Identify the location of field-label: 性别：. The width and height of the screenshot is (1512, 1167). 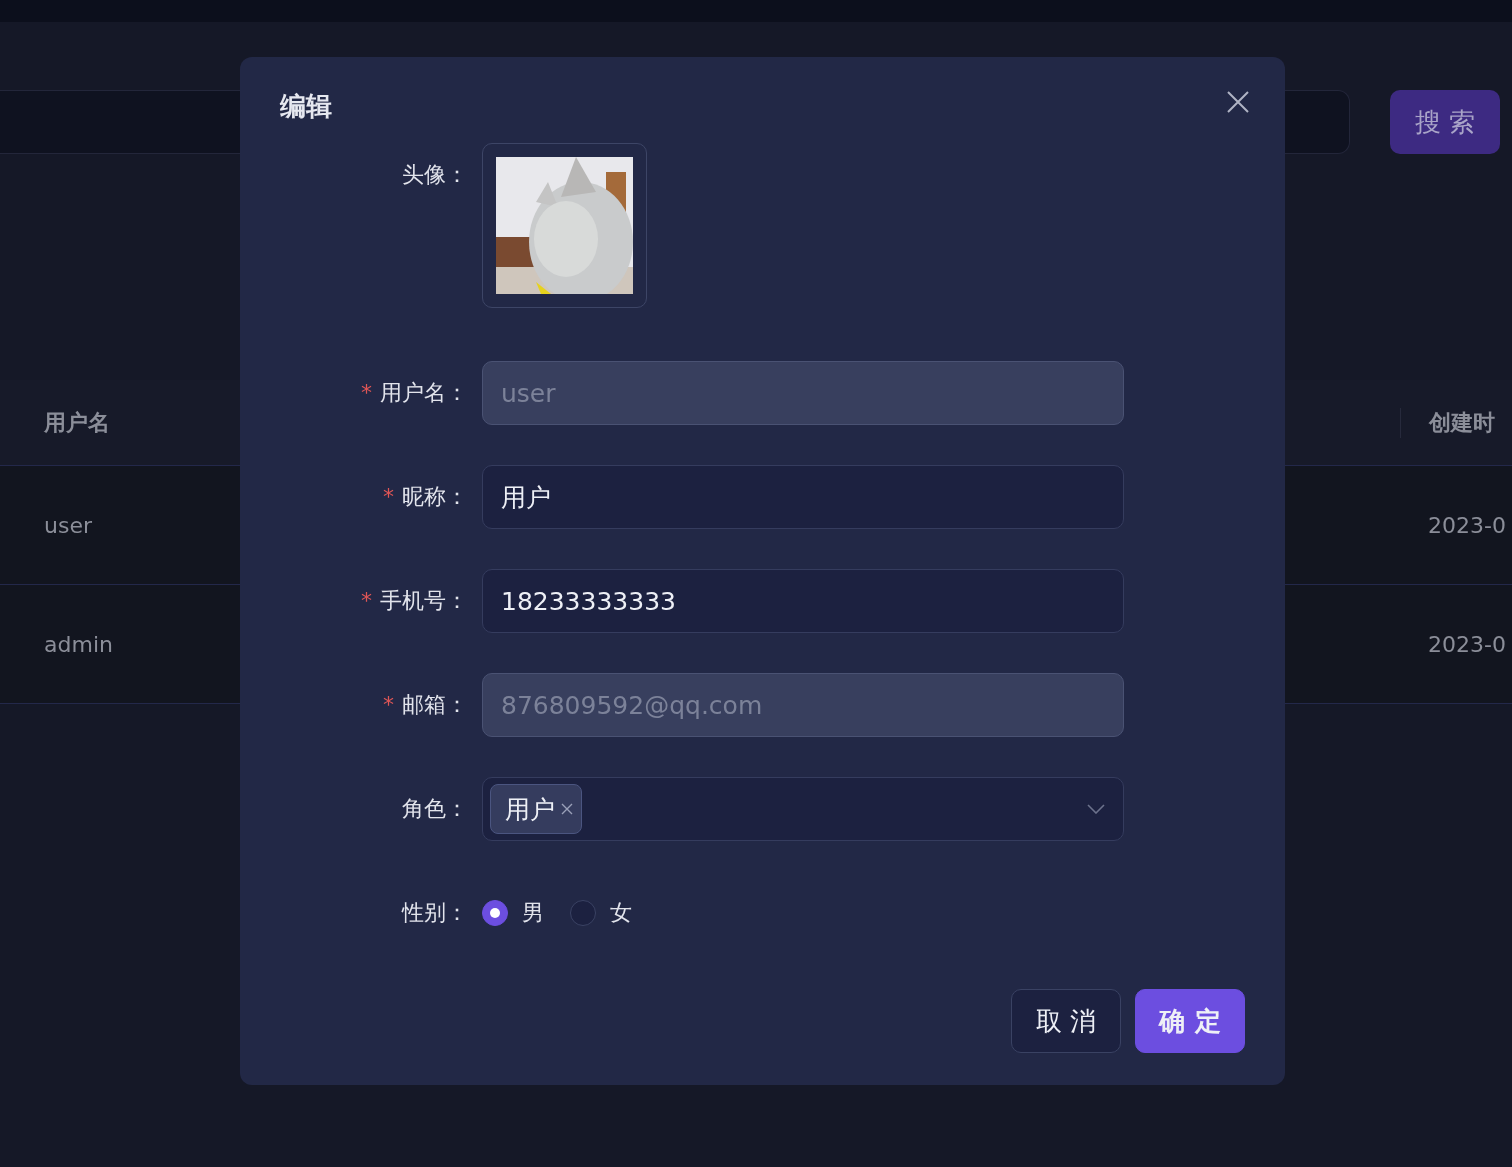
(434, 913).